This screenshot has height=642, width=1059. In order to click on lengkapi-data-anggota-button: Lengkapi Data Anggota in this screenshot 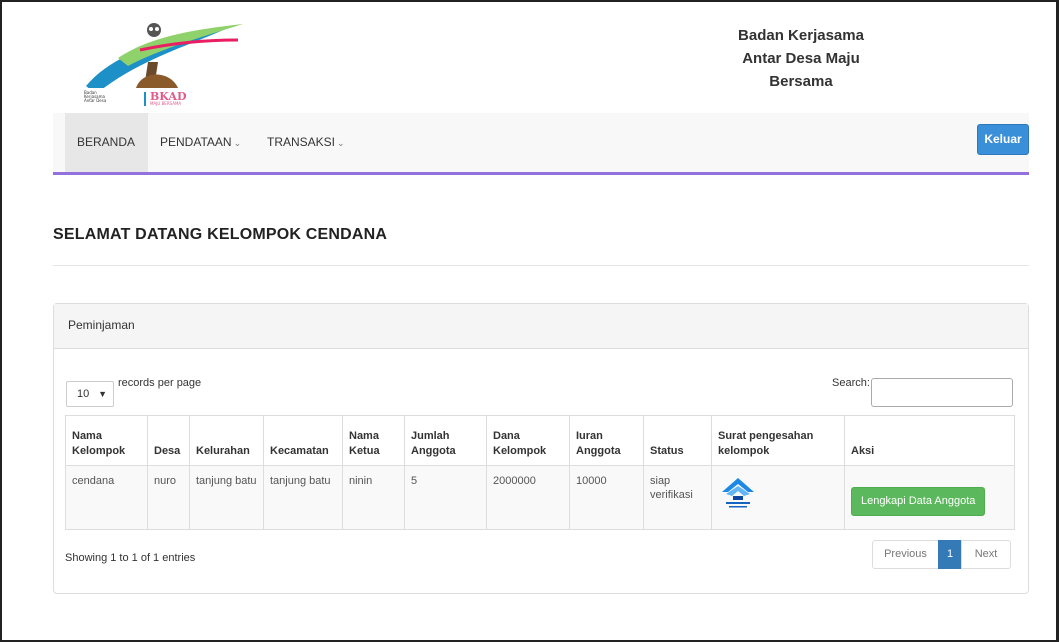, I will do `click(918, 501)`.